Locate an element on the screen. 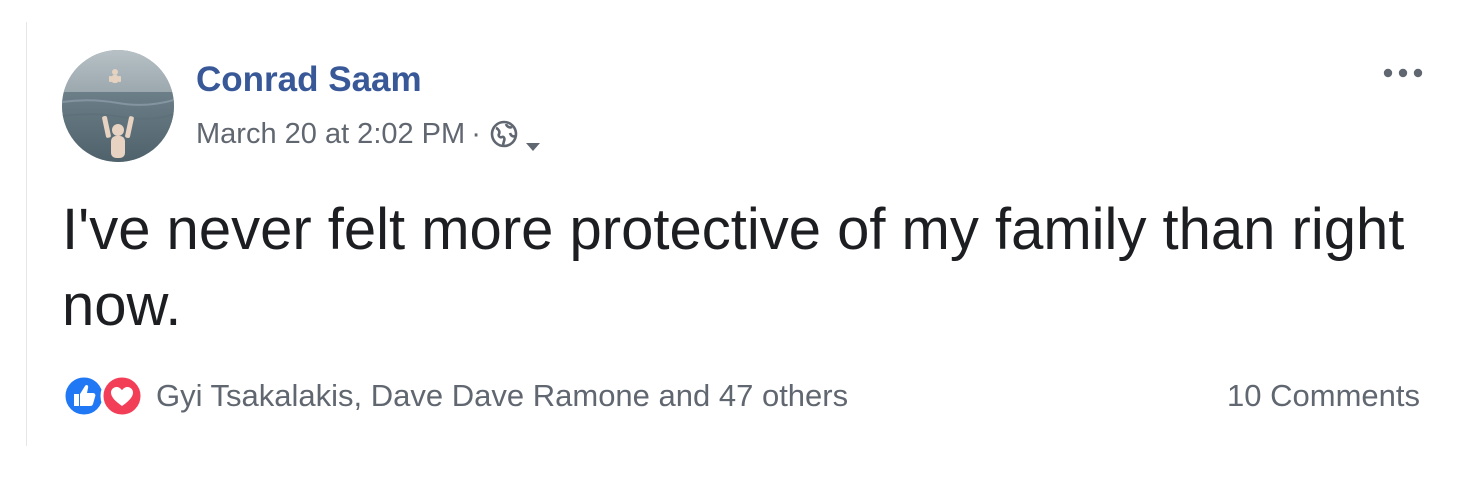 The height and width of the screenshot is (494, 1476). avatar-photo is located at coordinates (118, 106).